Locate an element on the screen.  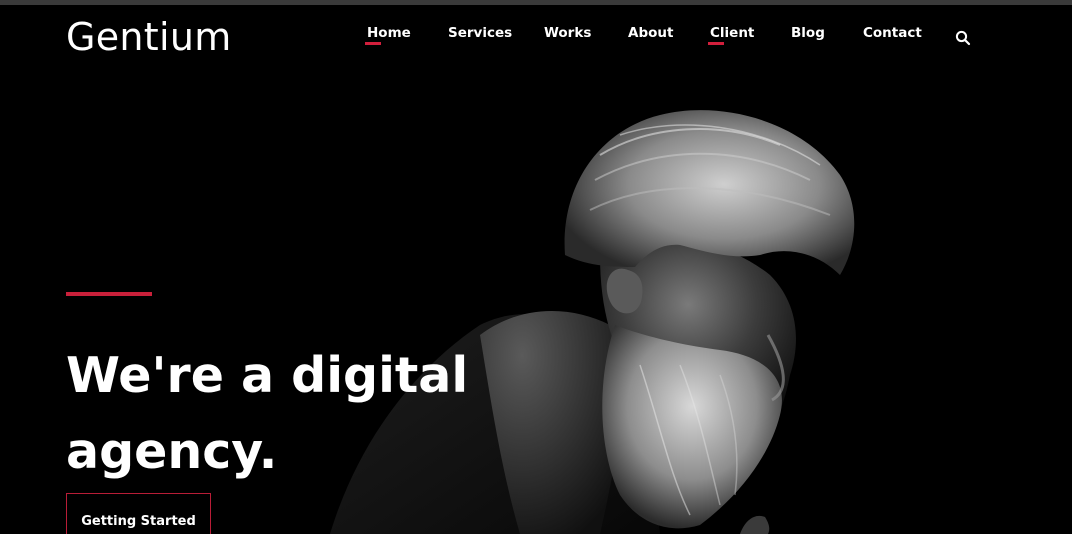
nav-item-home: Home is located at coordinates (388, 35).